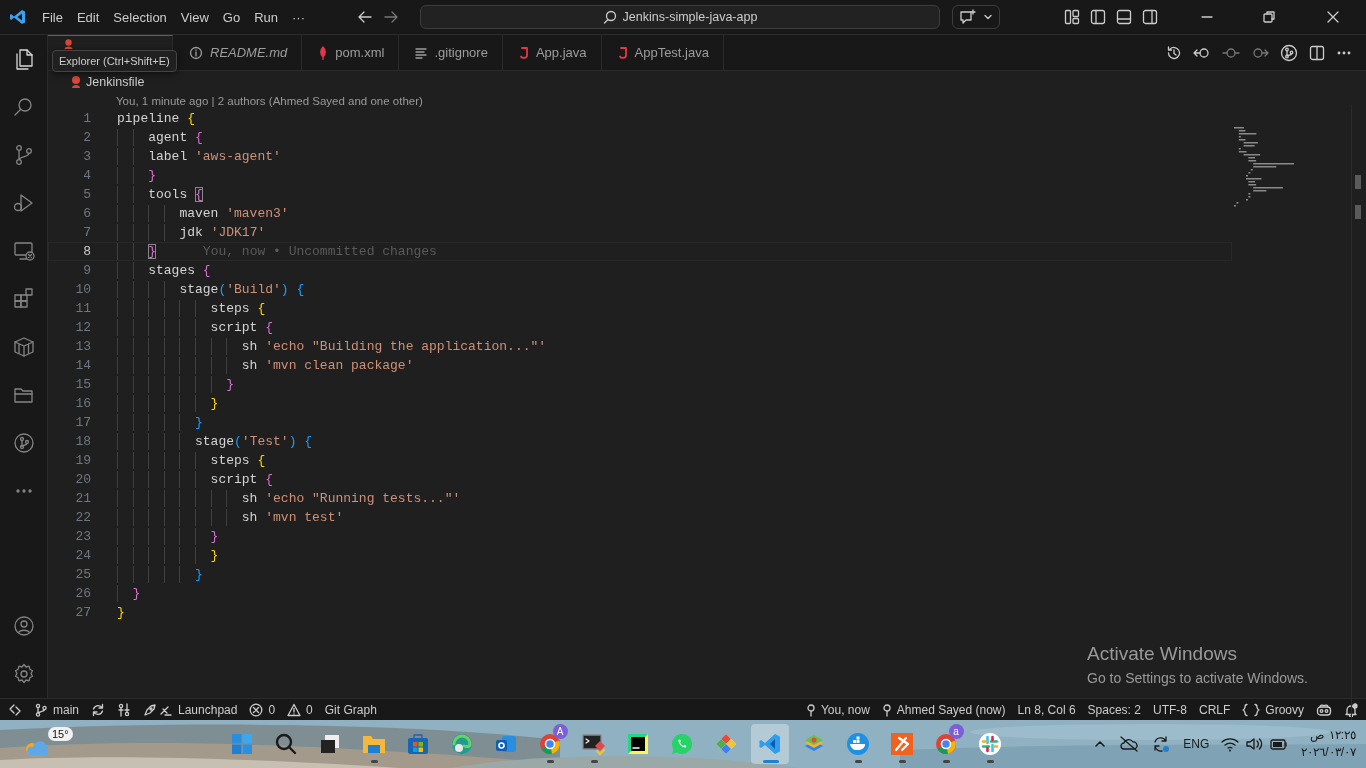  I want to click on line-number: 19, so click(82, 460).